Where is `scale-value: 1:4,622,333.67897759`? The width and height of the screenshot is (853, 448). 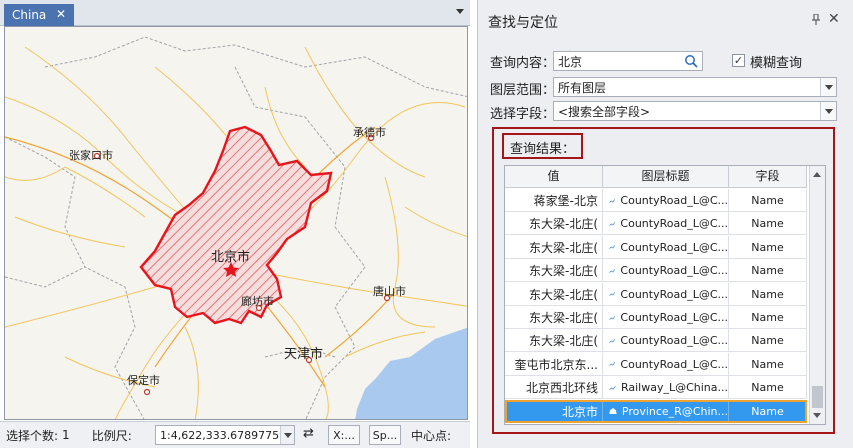
scale-value: 1:4,622,333.67897759 is located at coordinates (223, 435).